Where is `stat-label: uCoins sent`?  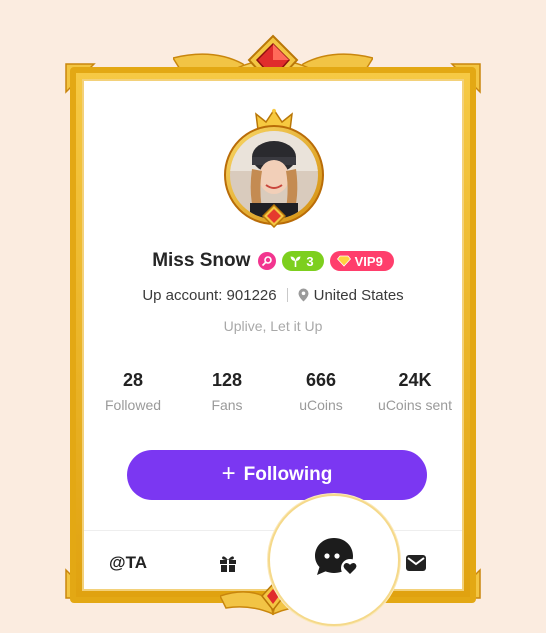 stat-label: uCoins sent is located at coordinates (415, 405).